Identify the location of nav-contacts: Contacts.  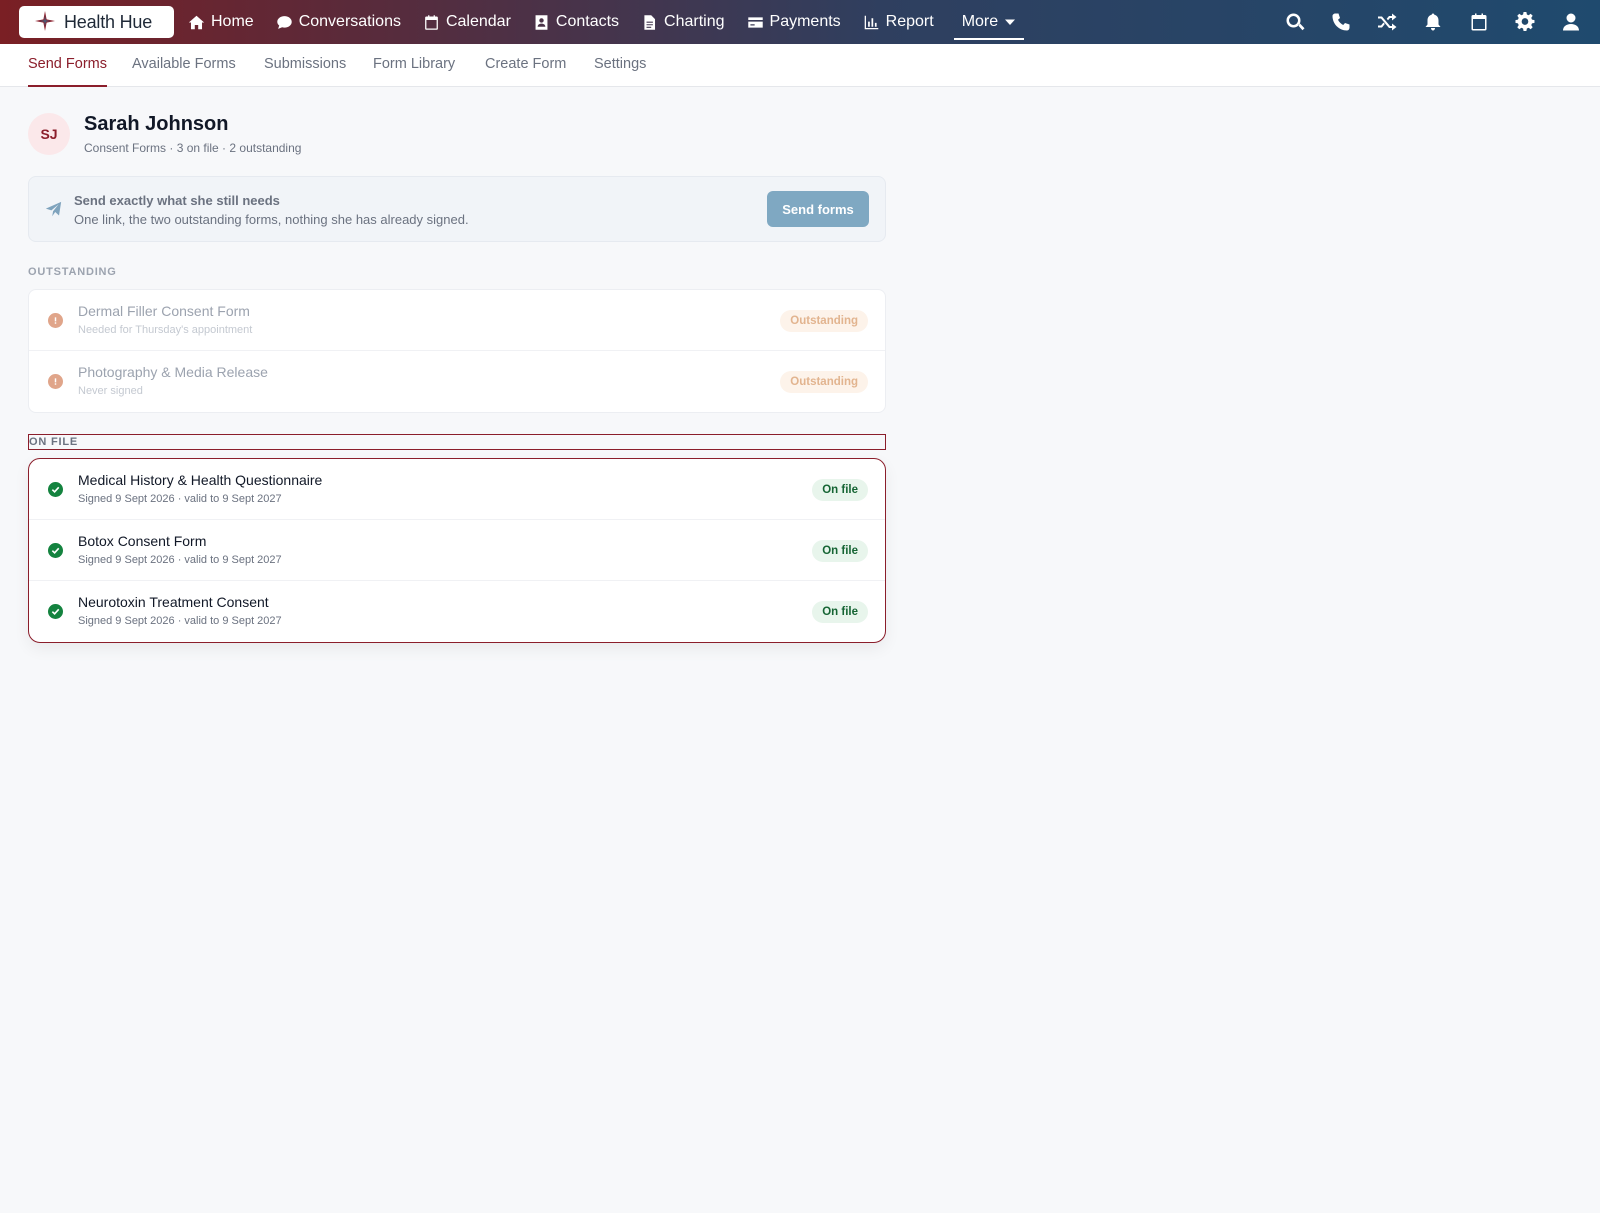
(576, 22).